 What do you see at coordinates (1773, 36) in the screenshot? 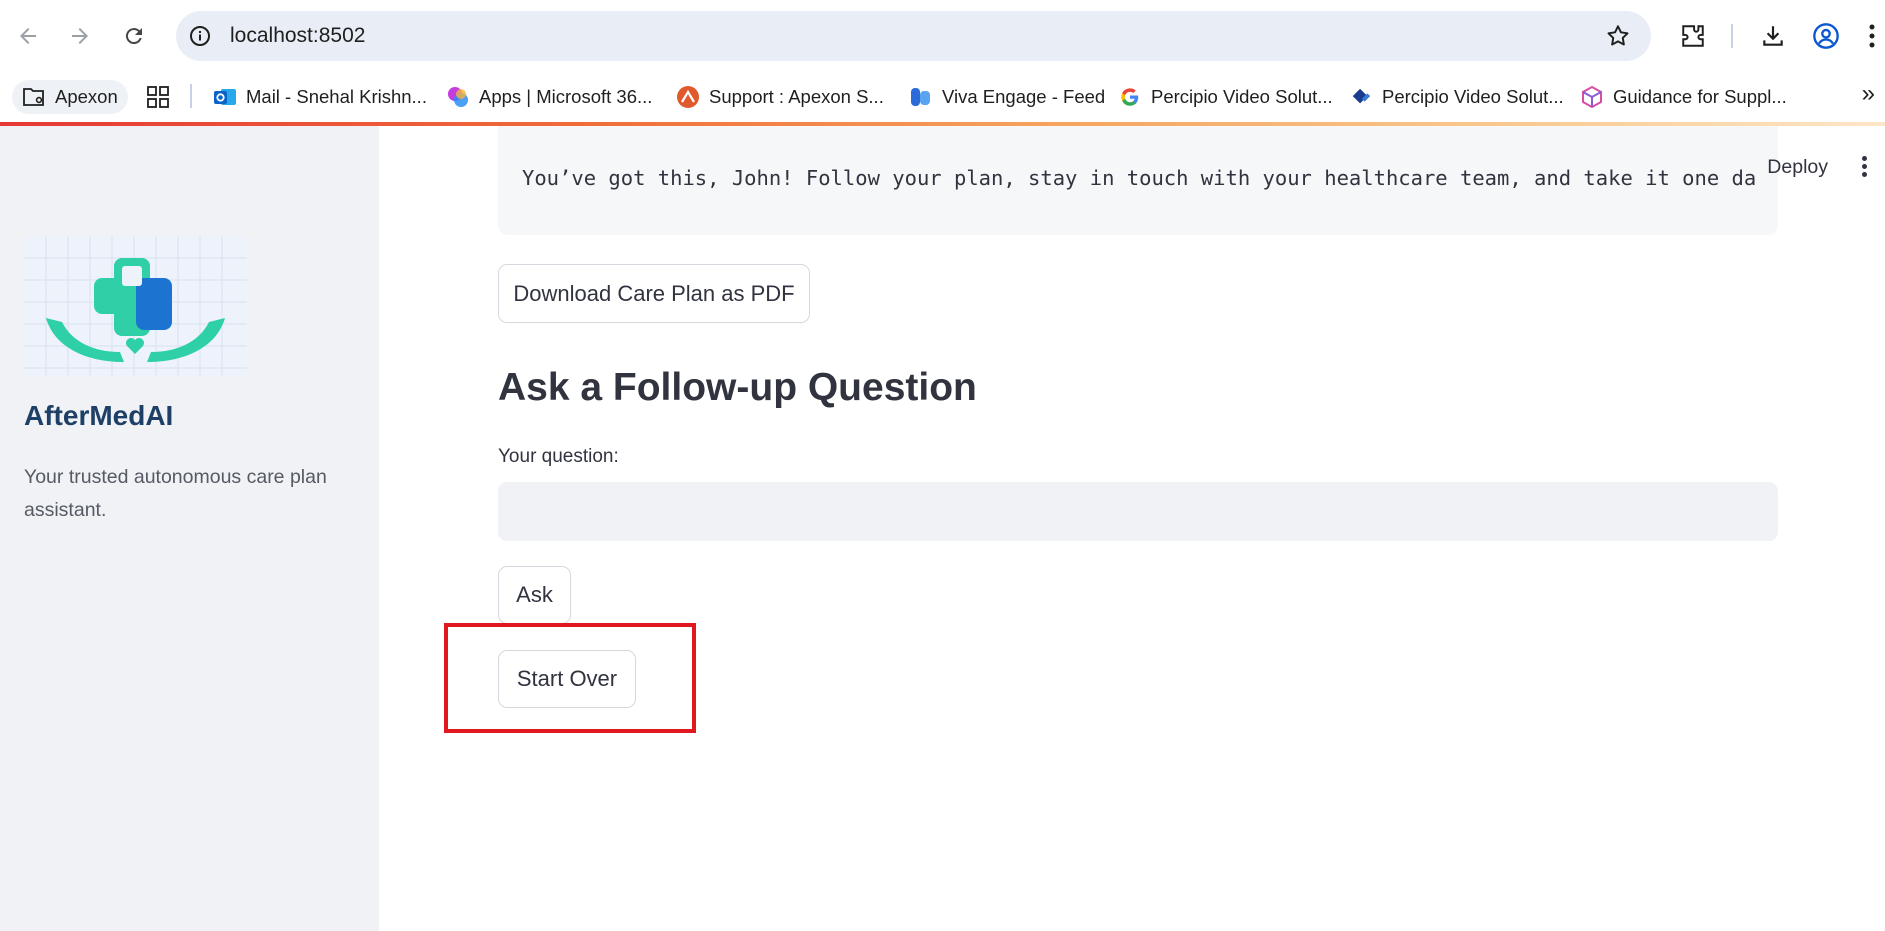
I see `downloads-icon` at bounding box center [1773, 36].